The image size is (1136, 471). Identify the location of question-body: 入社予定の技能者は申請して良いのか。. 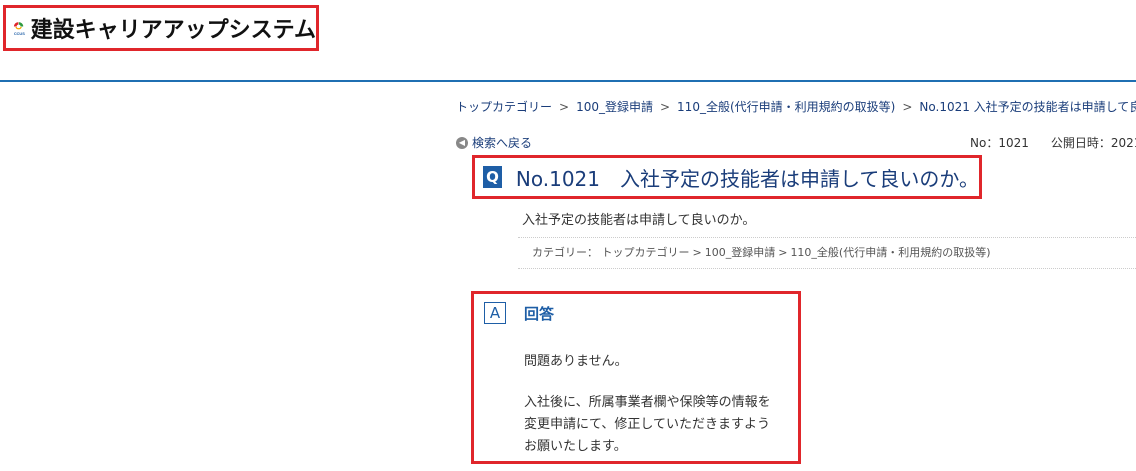
(639, 220).